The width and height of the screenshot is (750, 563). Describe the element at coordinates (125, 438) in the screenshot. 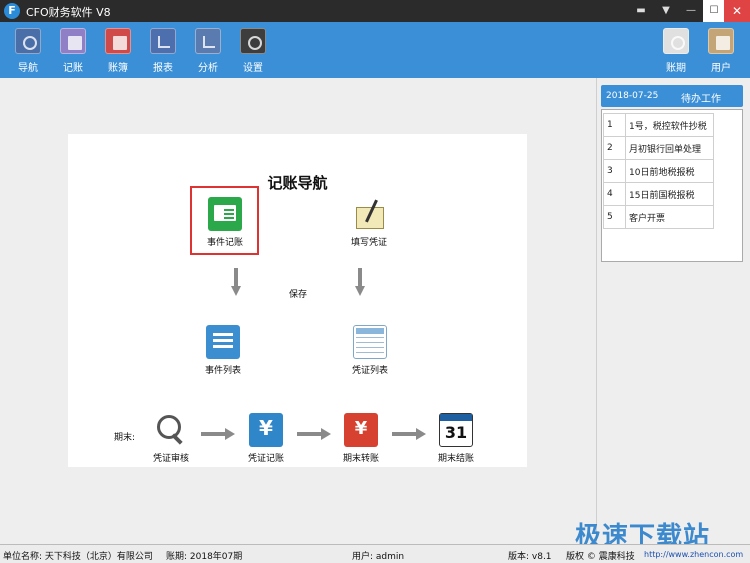

I see `period-end-label: 期末:` at that location.